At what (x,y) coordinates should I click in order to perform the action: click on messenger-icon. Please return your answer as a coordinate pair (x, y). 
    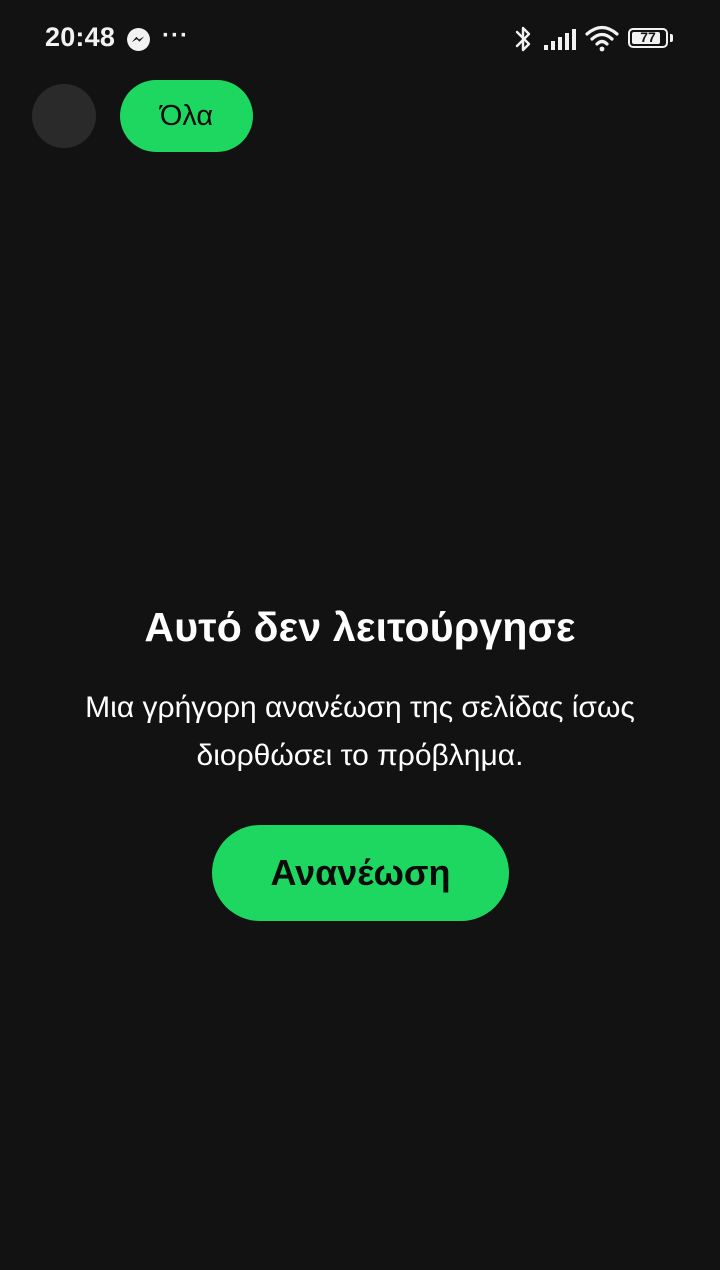
    Looking at the image, I should click on (138, 39).